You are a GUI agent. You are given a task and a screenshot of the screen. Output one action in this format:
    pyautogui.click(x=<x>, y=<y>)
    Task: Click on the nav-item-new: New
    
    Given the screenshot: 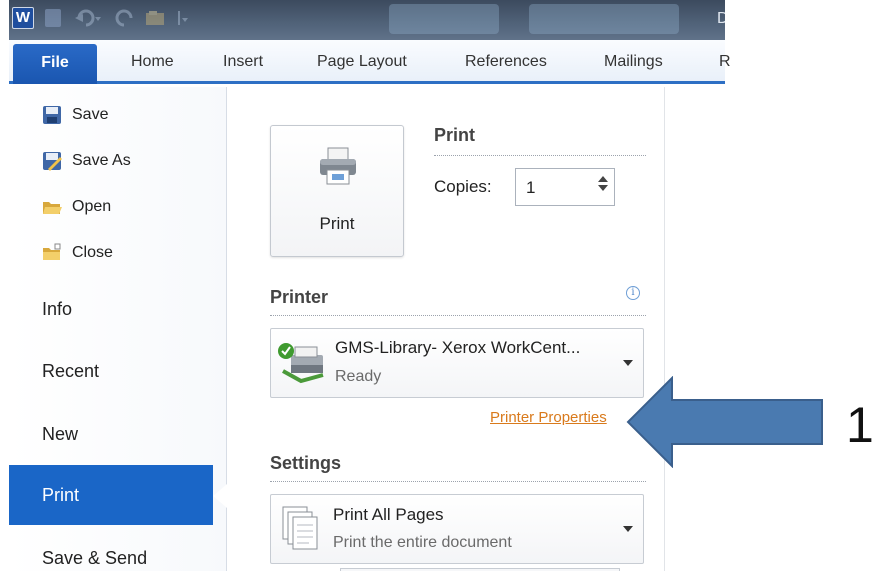 What is the action you would take?
    pyautogui.click(x=118, y=434)
    